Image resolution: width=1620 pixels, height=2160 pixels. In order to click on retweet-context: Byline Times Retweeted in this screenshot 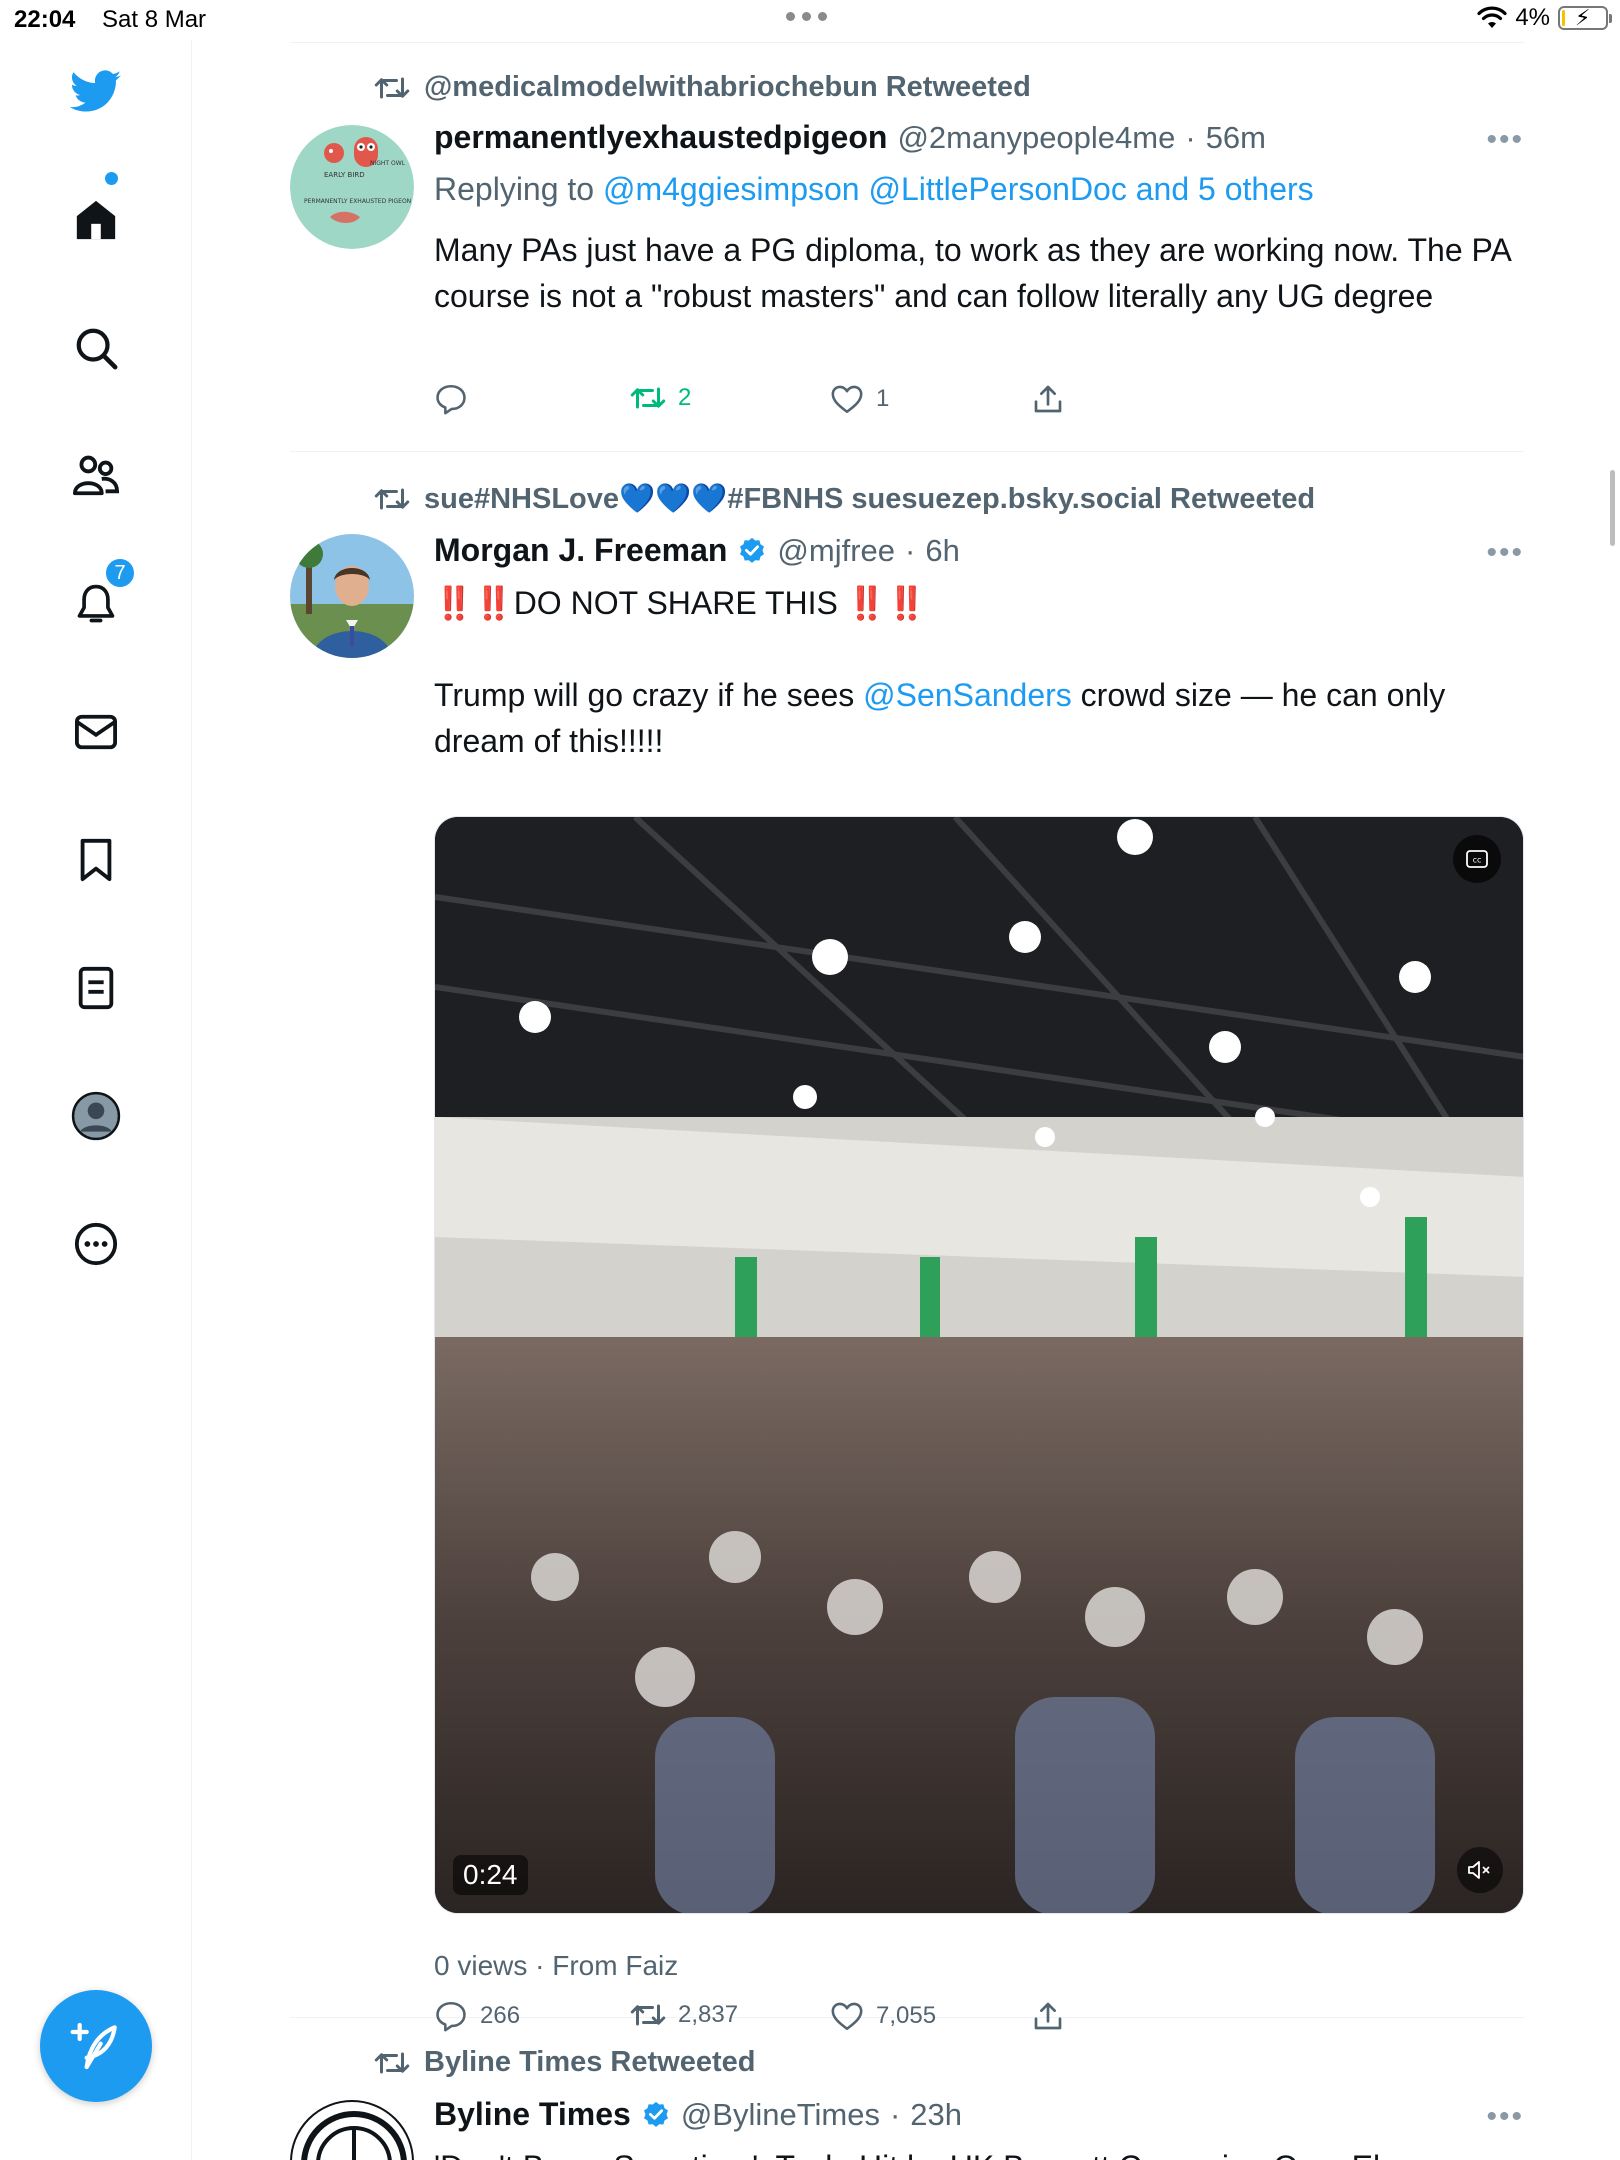, I will do `click(564, 2062)`.